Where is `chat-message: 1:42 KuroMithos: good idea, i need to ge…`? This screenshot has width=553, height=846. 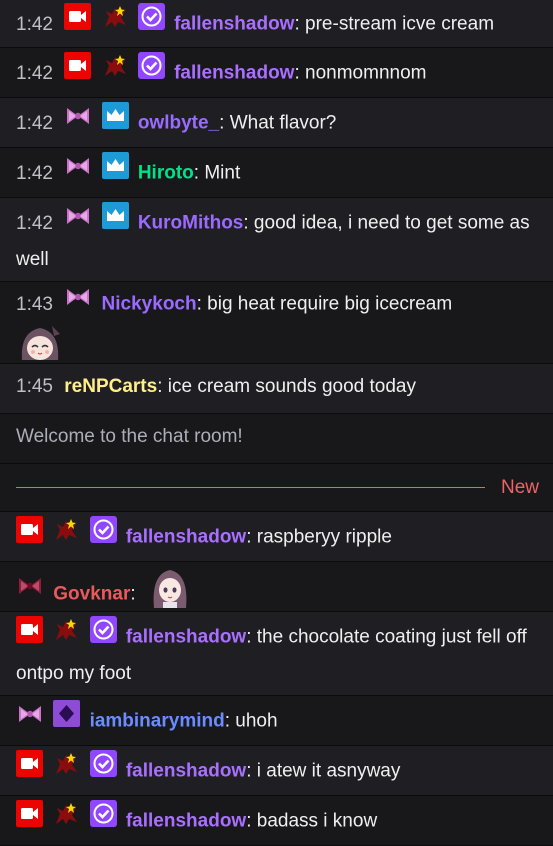
chat-message: 1:42 KuroMithos: good idea, i need to ge… is located at coordinates (276, 240).